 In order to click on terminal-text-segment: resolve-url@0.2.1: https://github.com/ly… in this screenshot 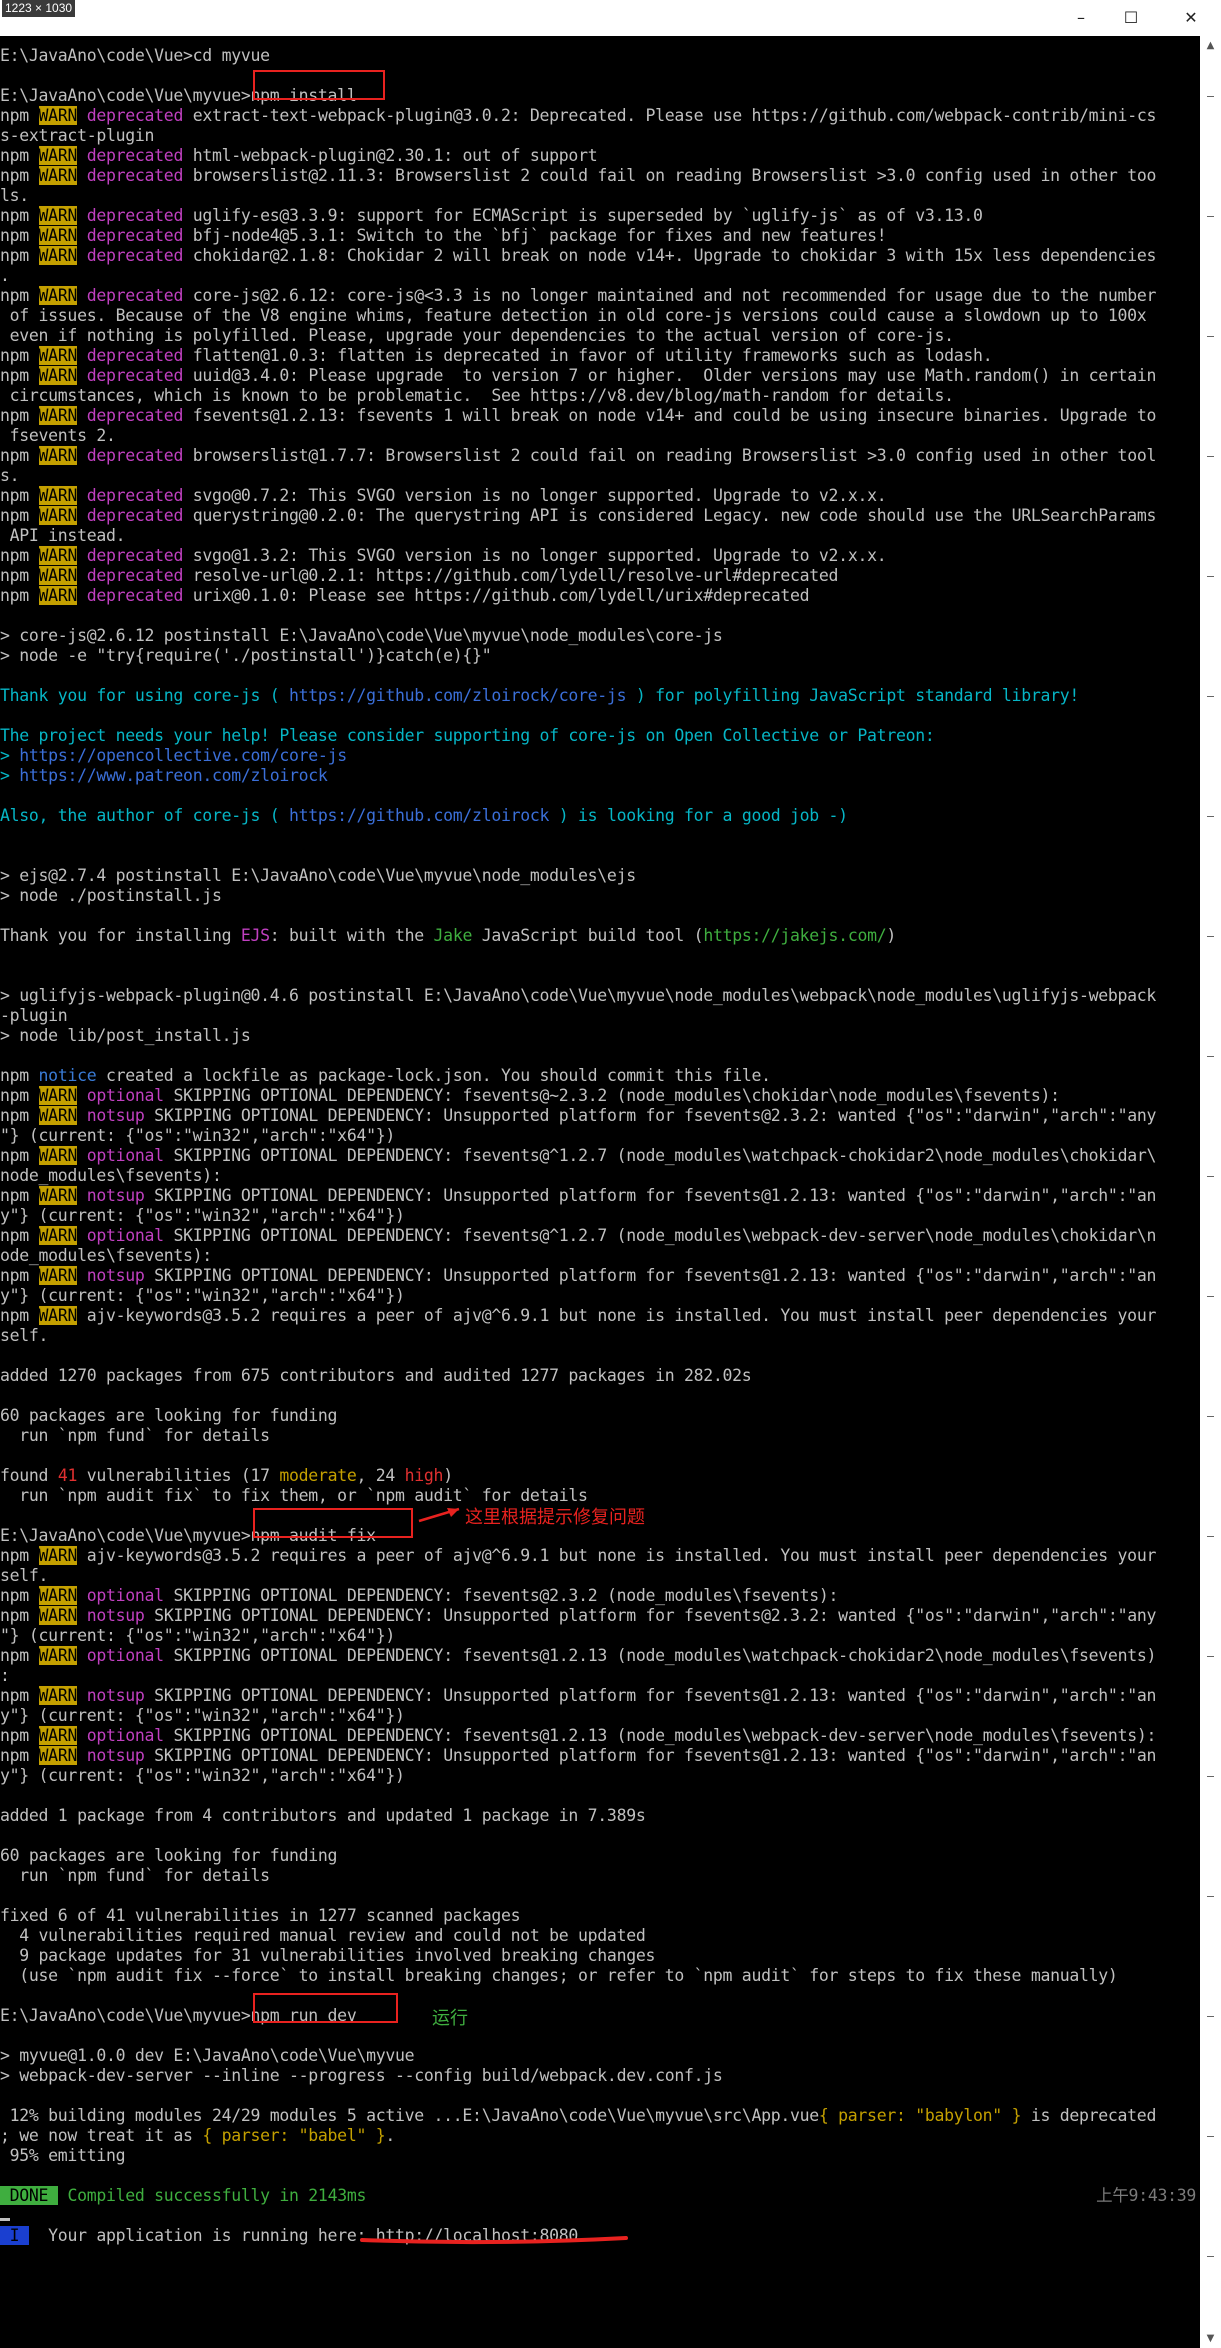, I will do `click(511, 575)`.